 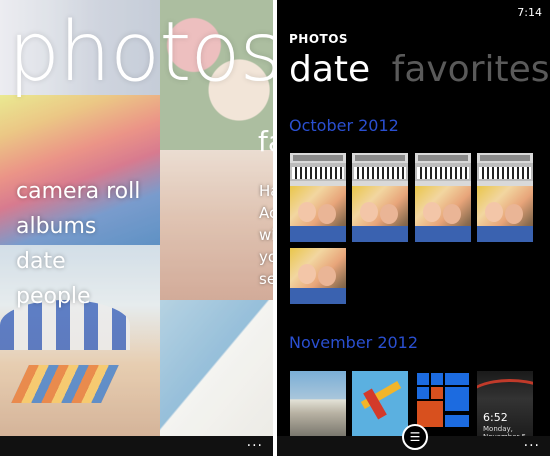 What do you see at coordinates (266, 191) in the screenshot?
I see `peek-line: Ha` at bounding box center [266, 191].